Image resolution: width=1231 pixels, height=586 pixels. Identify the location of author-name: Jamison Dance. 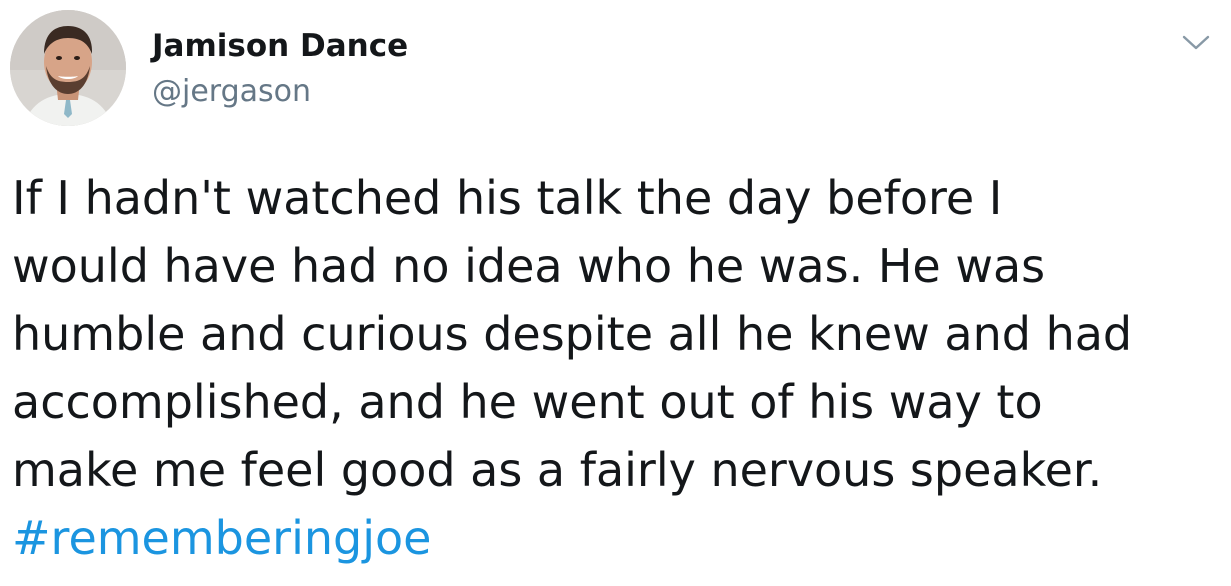
(280, 46).